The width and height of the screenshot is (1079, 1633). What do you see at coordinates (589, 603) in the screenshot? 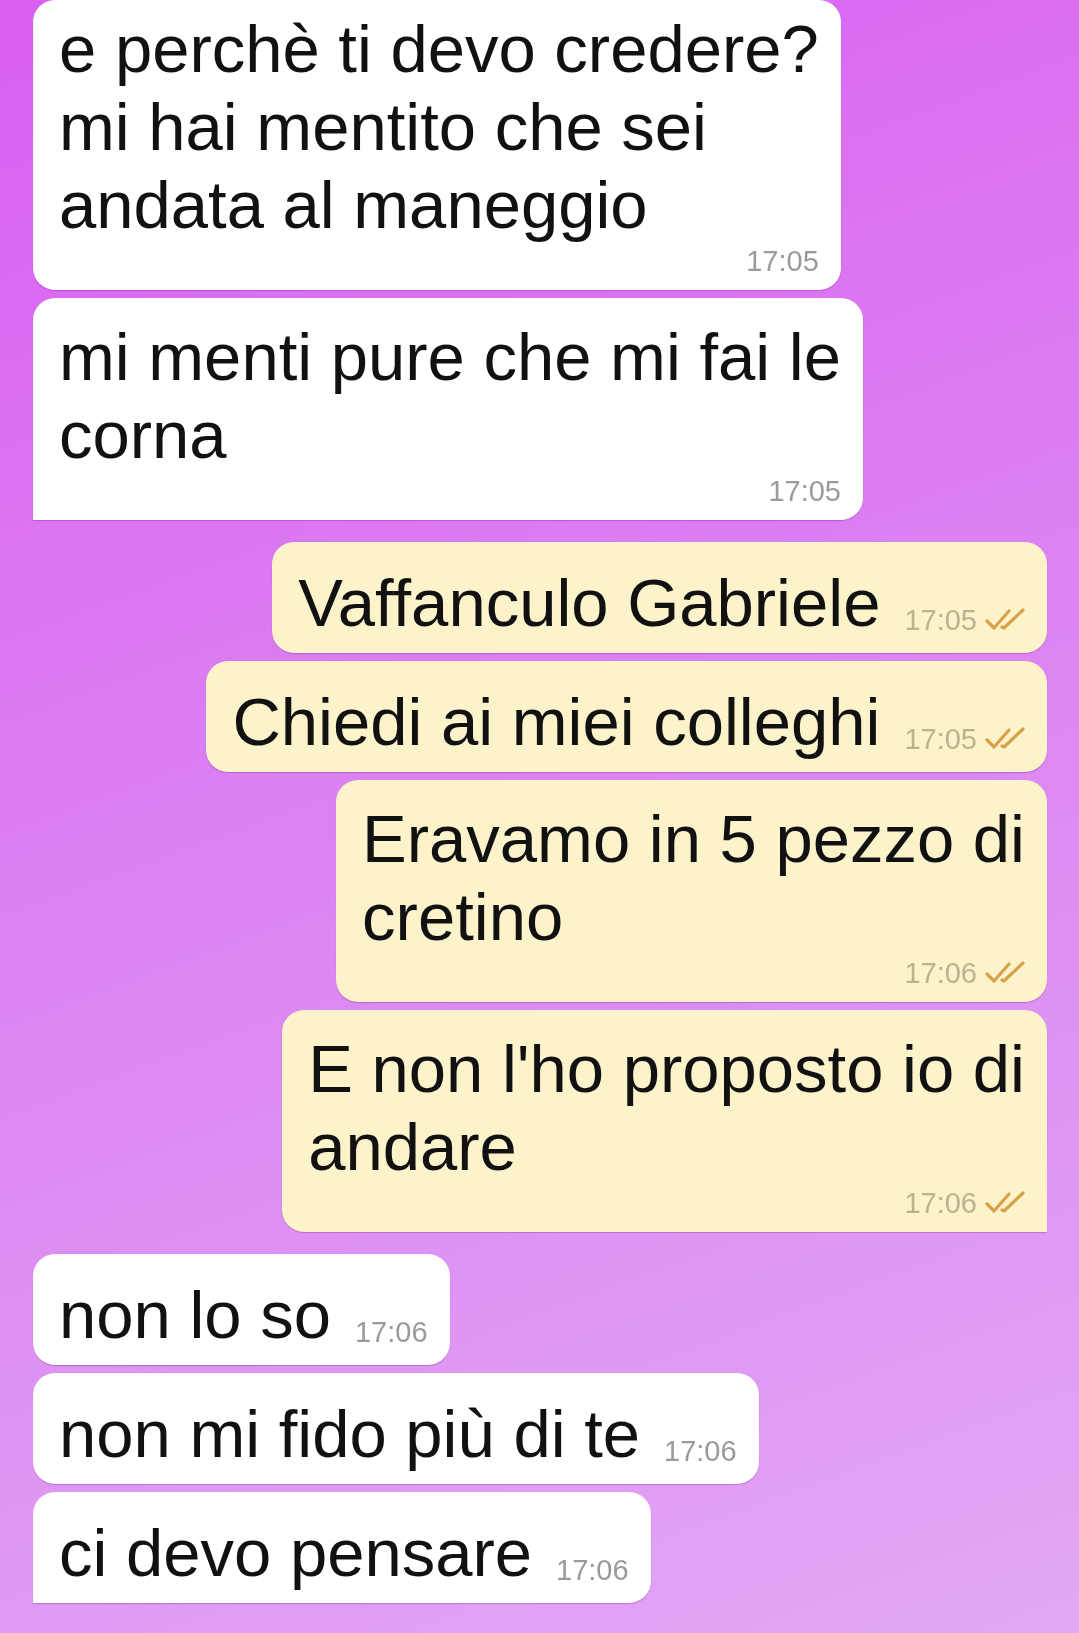
I see `message-text: Vaffanculo Gabriele` at bounding box center [589, 603].